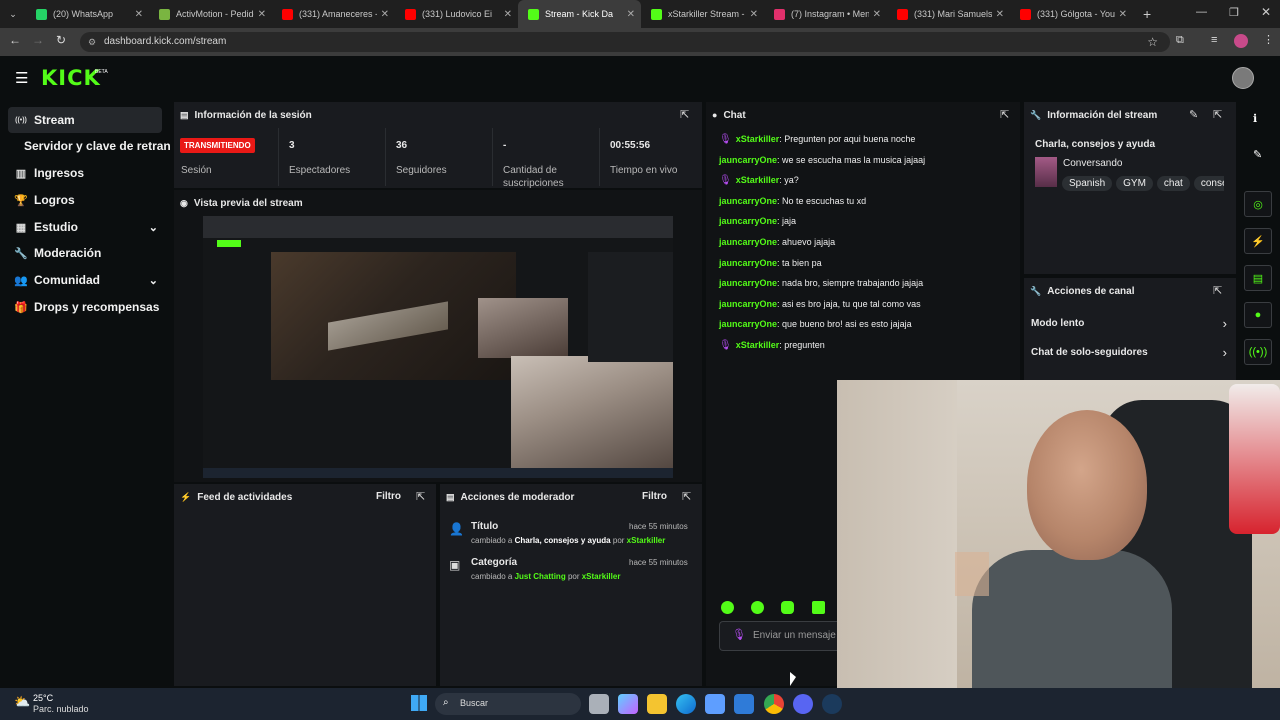  Describe the element at coordinates (38, 40) in the screenshot. I see `forward-arrow-icon: →` at that location.